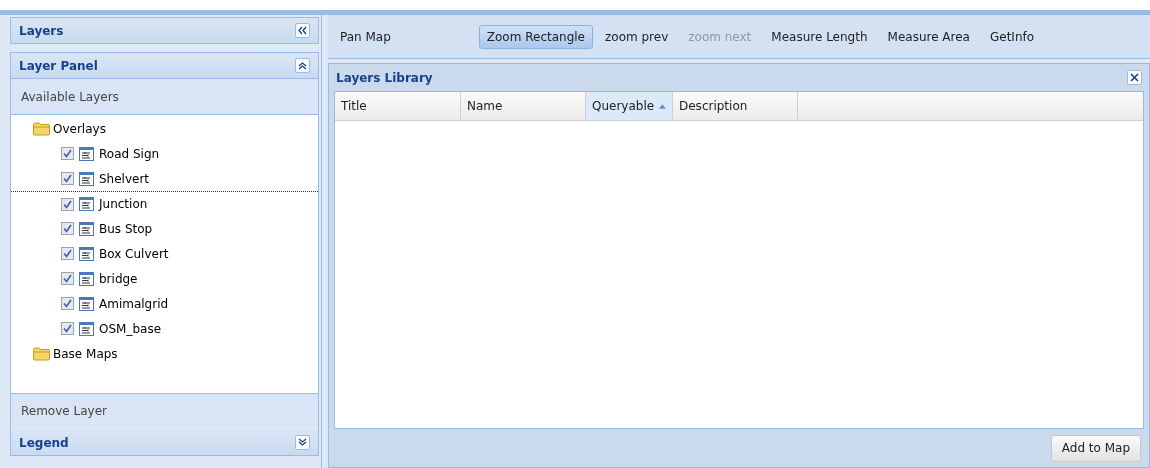  Describe the element at coordinates (302, 442) in the screenshot. I see `expand-icon` at that location.